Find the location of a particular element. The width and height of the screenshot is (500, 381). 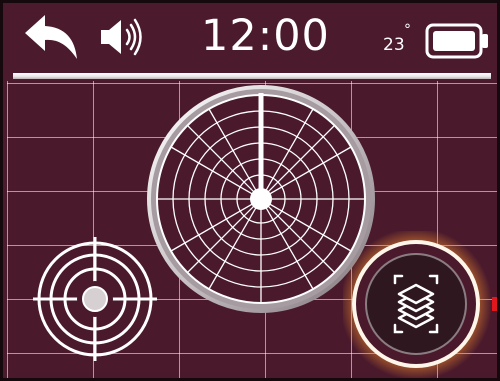

back-button is located at coordinates (53, 37).